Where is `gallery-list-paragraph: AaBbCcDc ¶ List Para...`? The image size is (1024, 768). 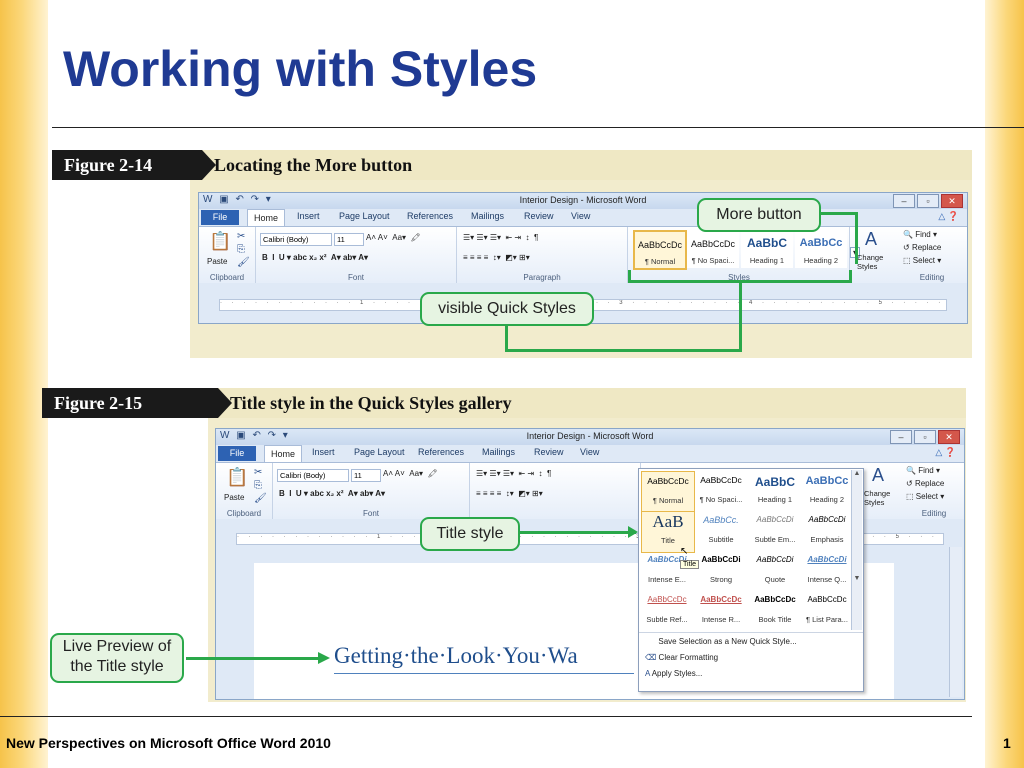
gallery-list-paragraph: AaBbCcDc ¶ List Para... is located at coordinates (827, 611).